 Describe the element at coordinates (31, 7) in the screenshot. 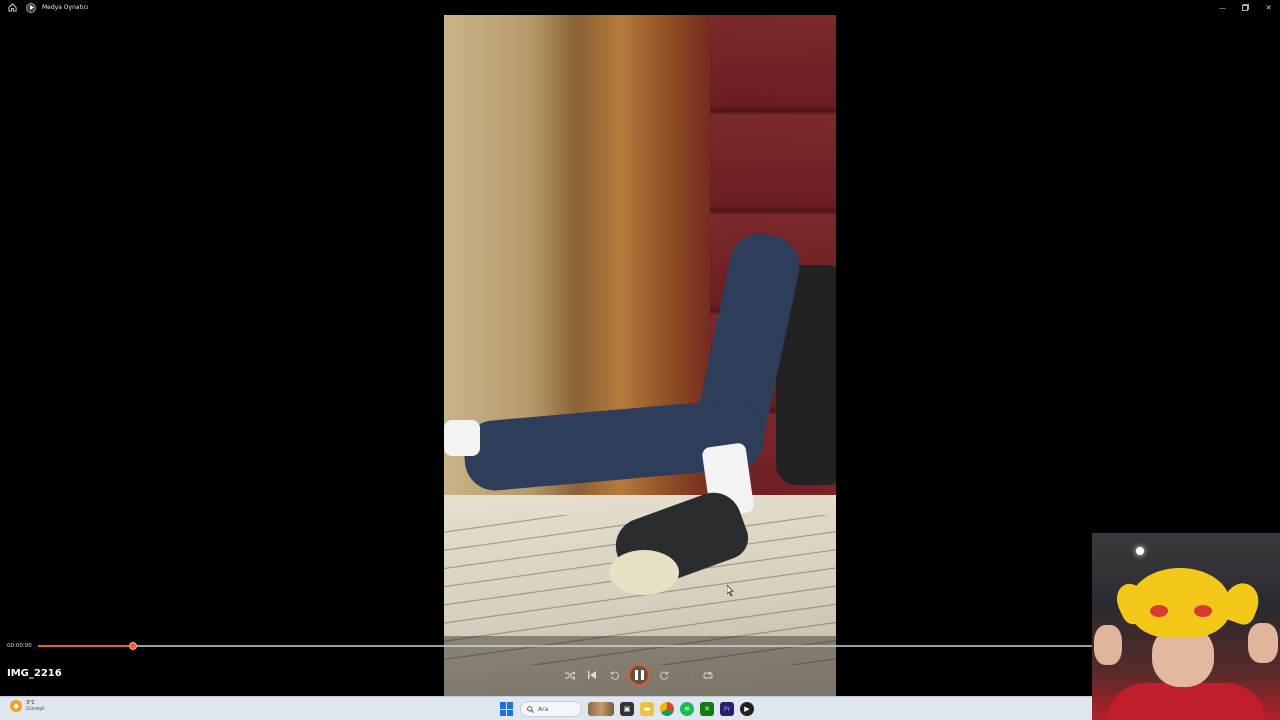

I see `media-player-app-icon` at that location.